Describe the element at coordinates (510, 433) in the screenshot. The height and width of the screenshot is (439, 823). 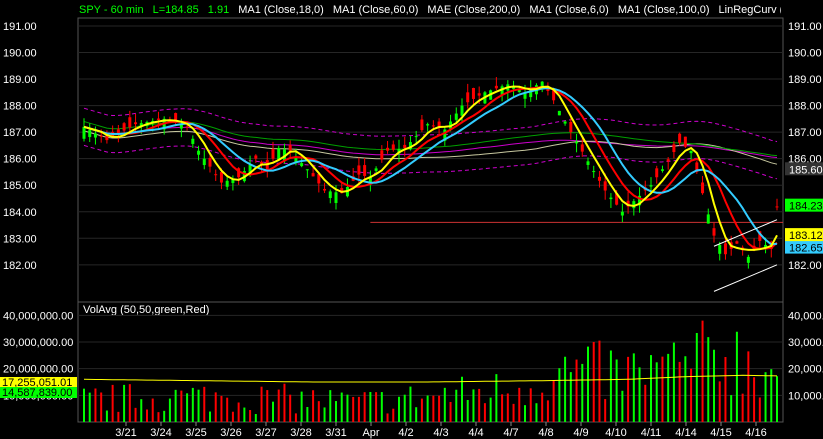
I see `x-axis-label: 4/7` at that location.